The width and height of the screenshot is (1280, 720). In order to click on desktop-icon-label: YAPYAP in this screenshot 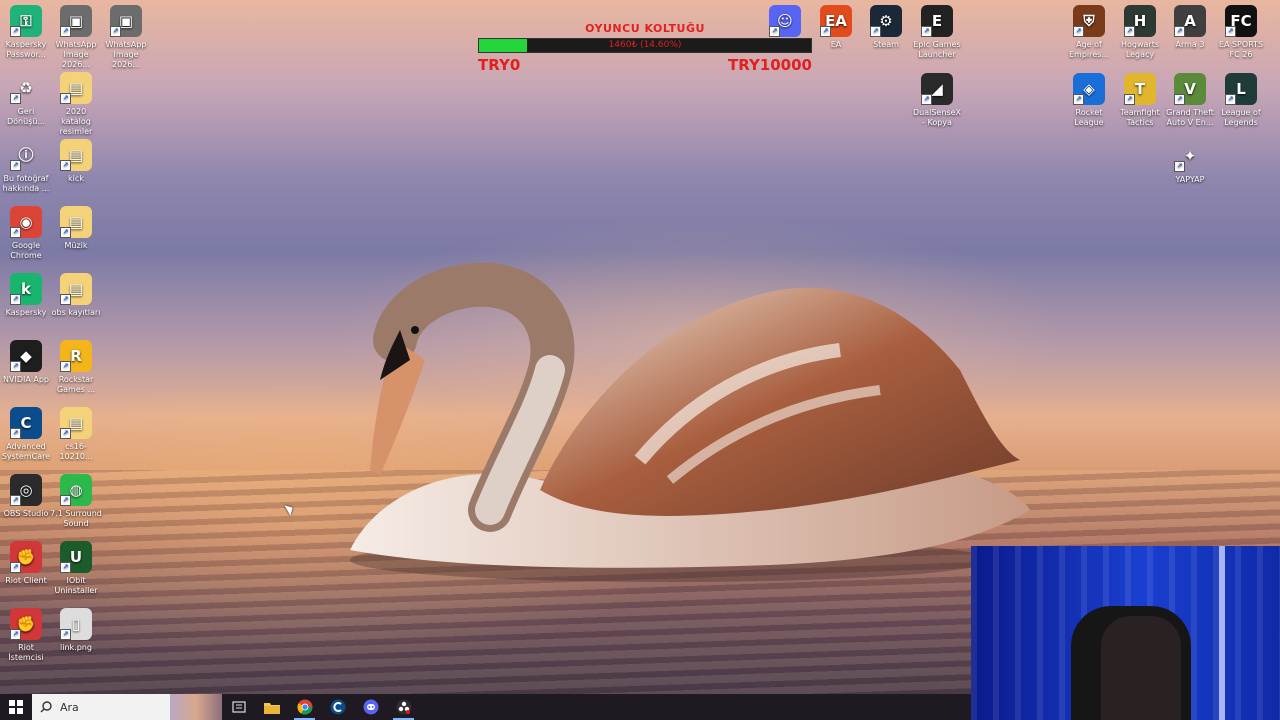, I will do `click(1190, 179)`.